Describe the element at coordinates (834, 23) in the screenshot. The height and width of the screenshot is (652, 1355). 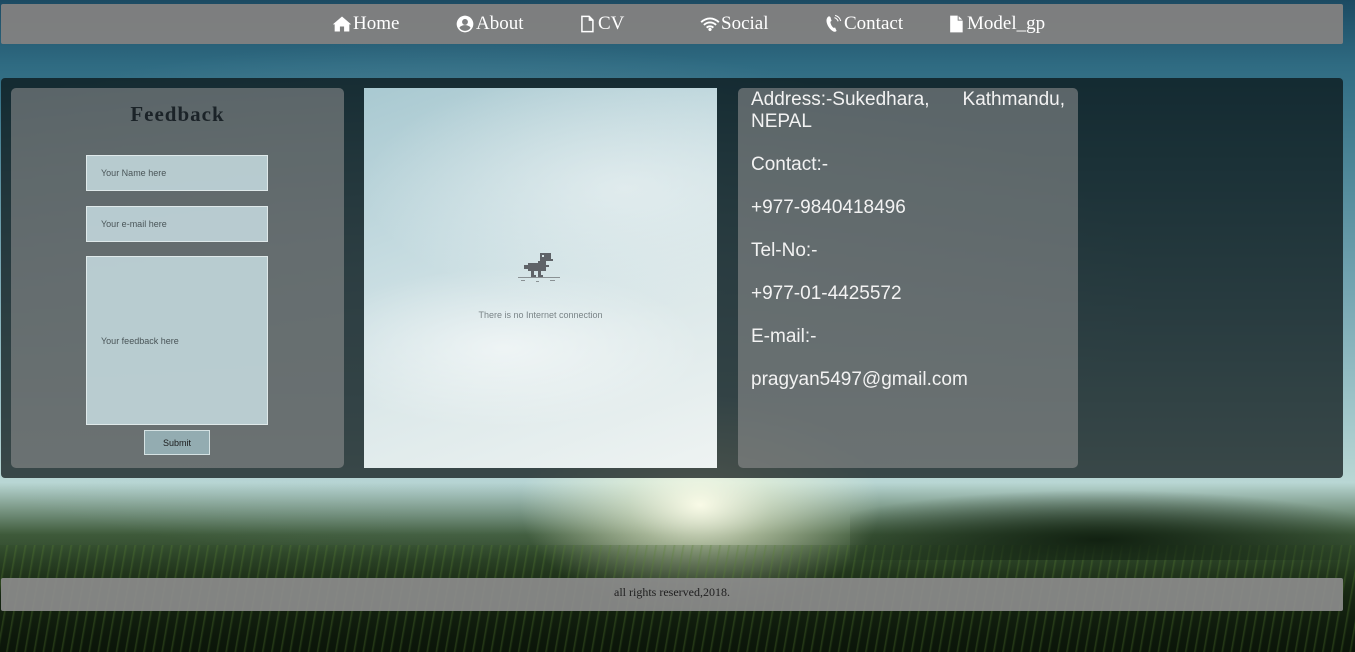
I see `phone-icon` at that location.